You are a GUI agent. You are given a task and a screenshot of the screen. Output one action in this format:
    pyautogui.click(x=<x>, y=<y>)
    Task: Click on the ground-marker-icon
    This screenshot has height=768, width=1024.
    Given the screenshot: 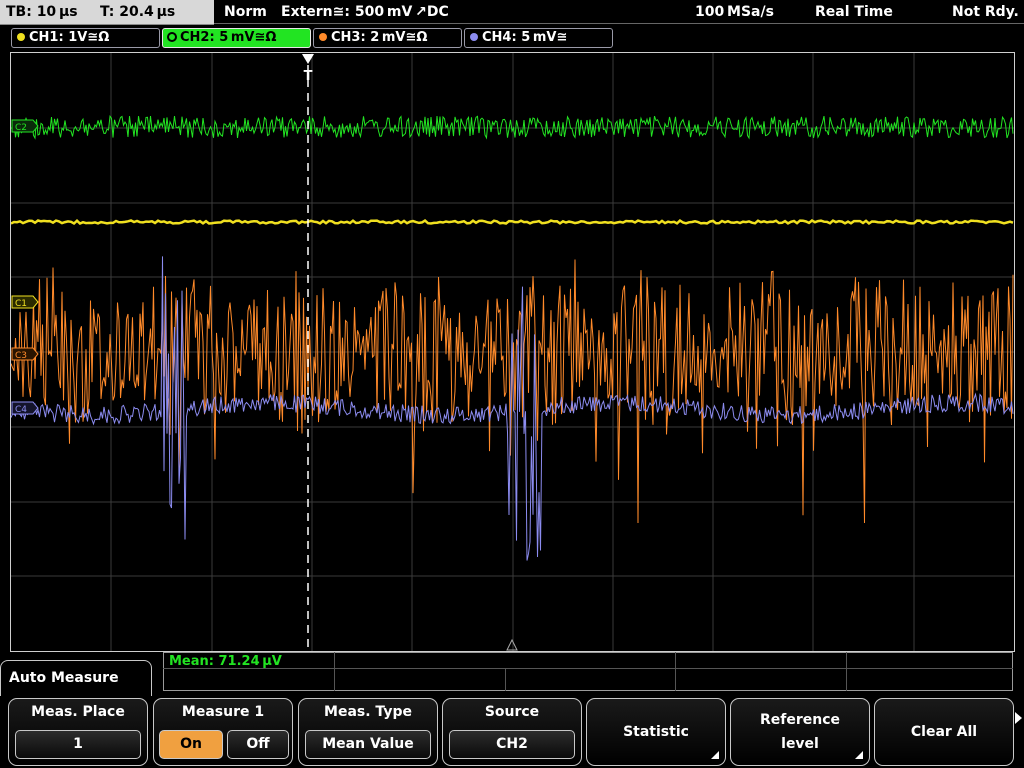 What is the action you would take?
    pyautogui.click(x=512, y=644)
    